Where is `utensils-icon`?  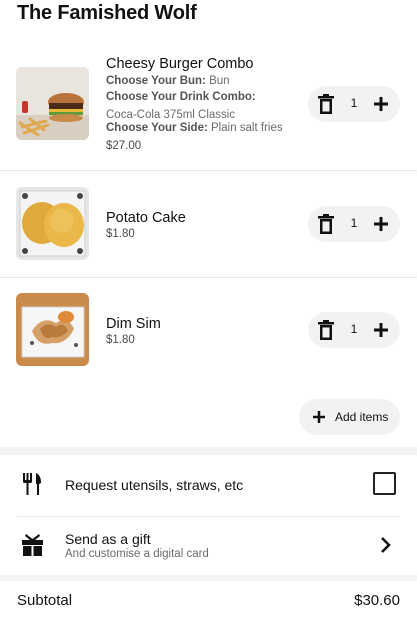
utensils-icon is located at coordinates (32, 484).